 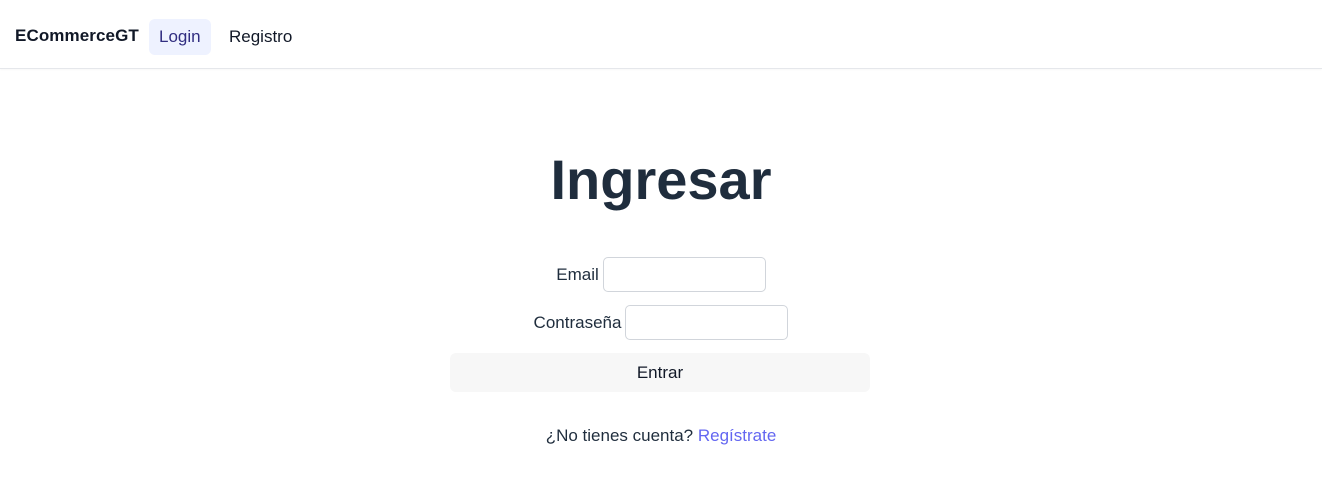 I want to click on email-label: Email, so click(x=577, y=274).